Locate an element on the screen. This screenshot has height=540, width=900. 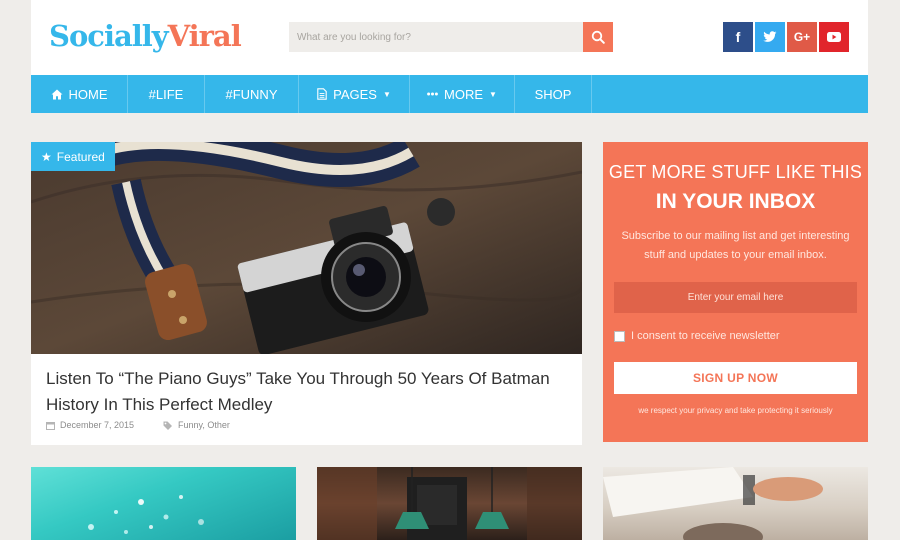
dandelion-photo is located at coordinates (146, 514).